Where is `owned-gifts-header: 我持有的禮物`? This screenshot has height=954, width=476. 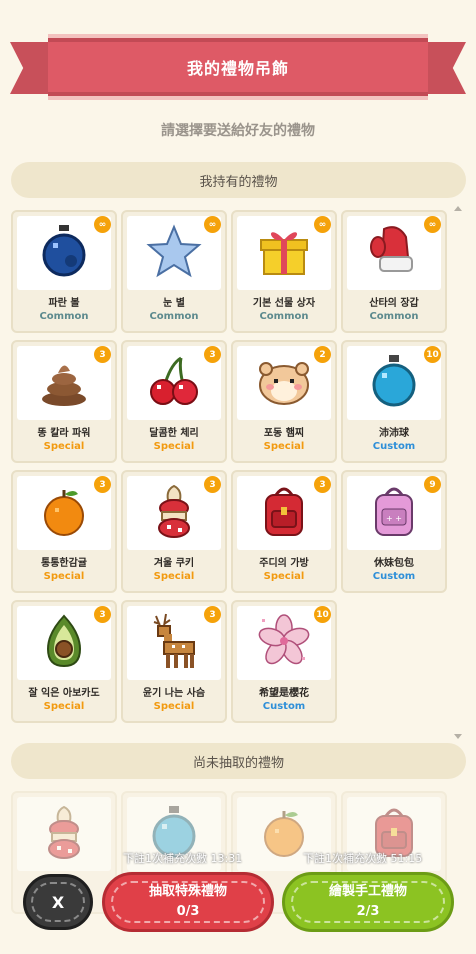 owned-gifts-header: 我持有的禮物 is located at coordinates (238, 180).